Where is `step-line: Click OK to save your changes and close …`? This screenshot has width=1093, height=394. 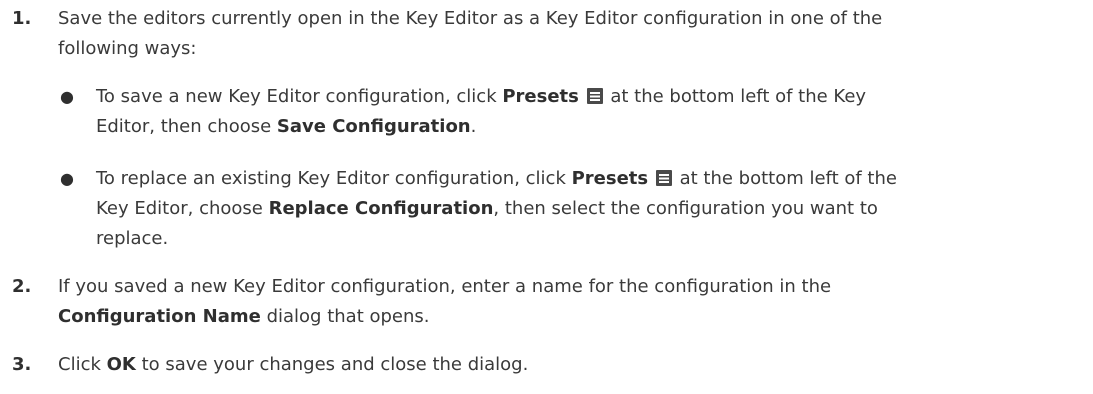 step-line: Click OK to save your changes and close … is located at coordinates (568, 365).